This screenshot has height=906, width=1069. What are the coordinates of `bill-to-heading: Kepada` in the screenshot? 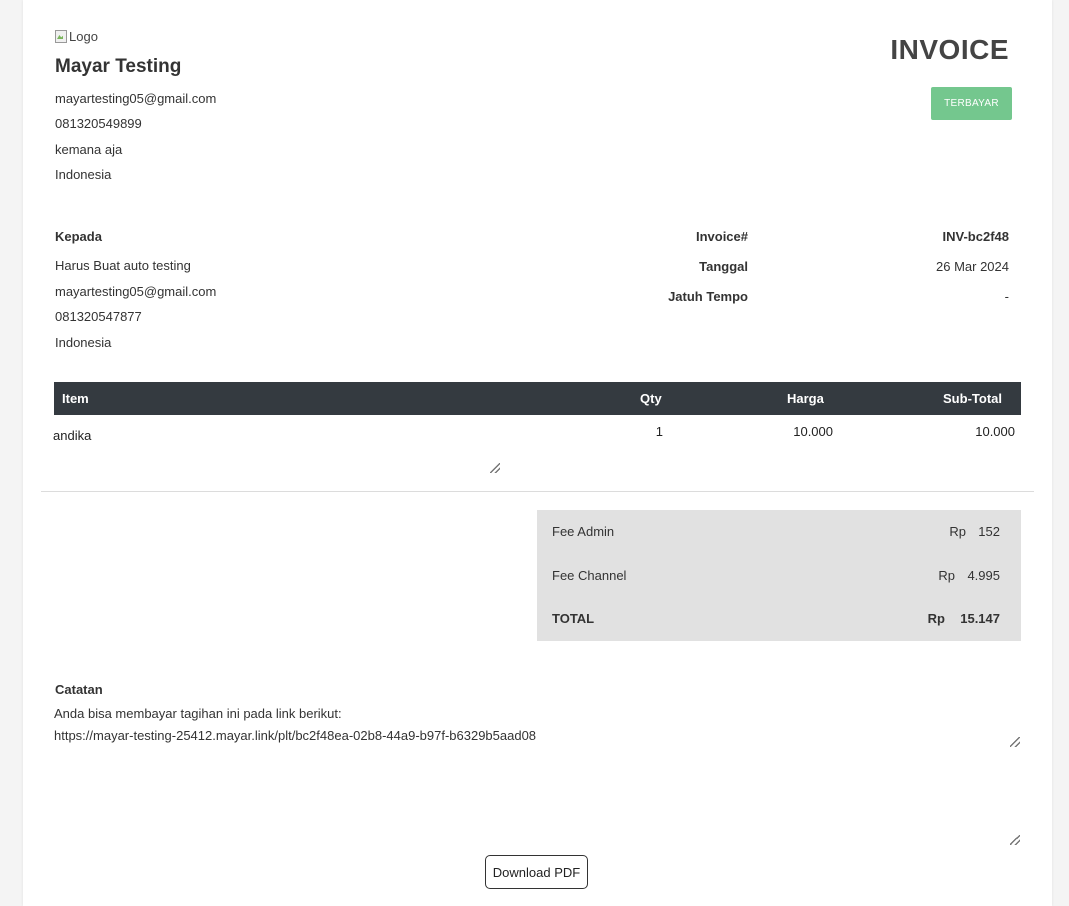 It's located at (78, 236).